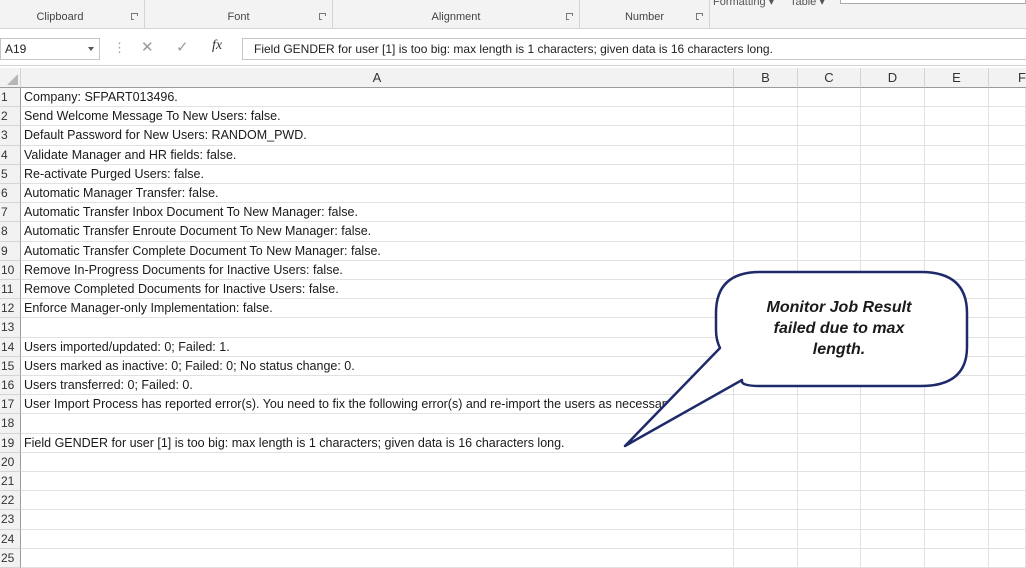 The height and width of the screenshot is (568, 1026). What do you see at coordinates (101, 97) in the screenshot?
I see `cell-text-a: Company: SFPART013496.` at bounding box center [101, 97].